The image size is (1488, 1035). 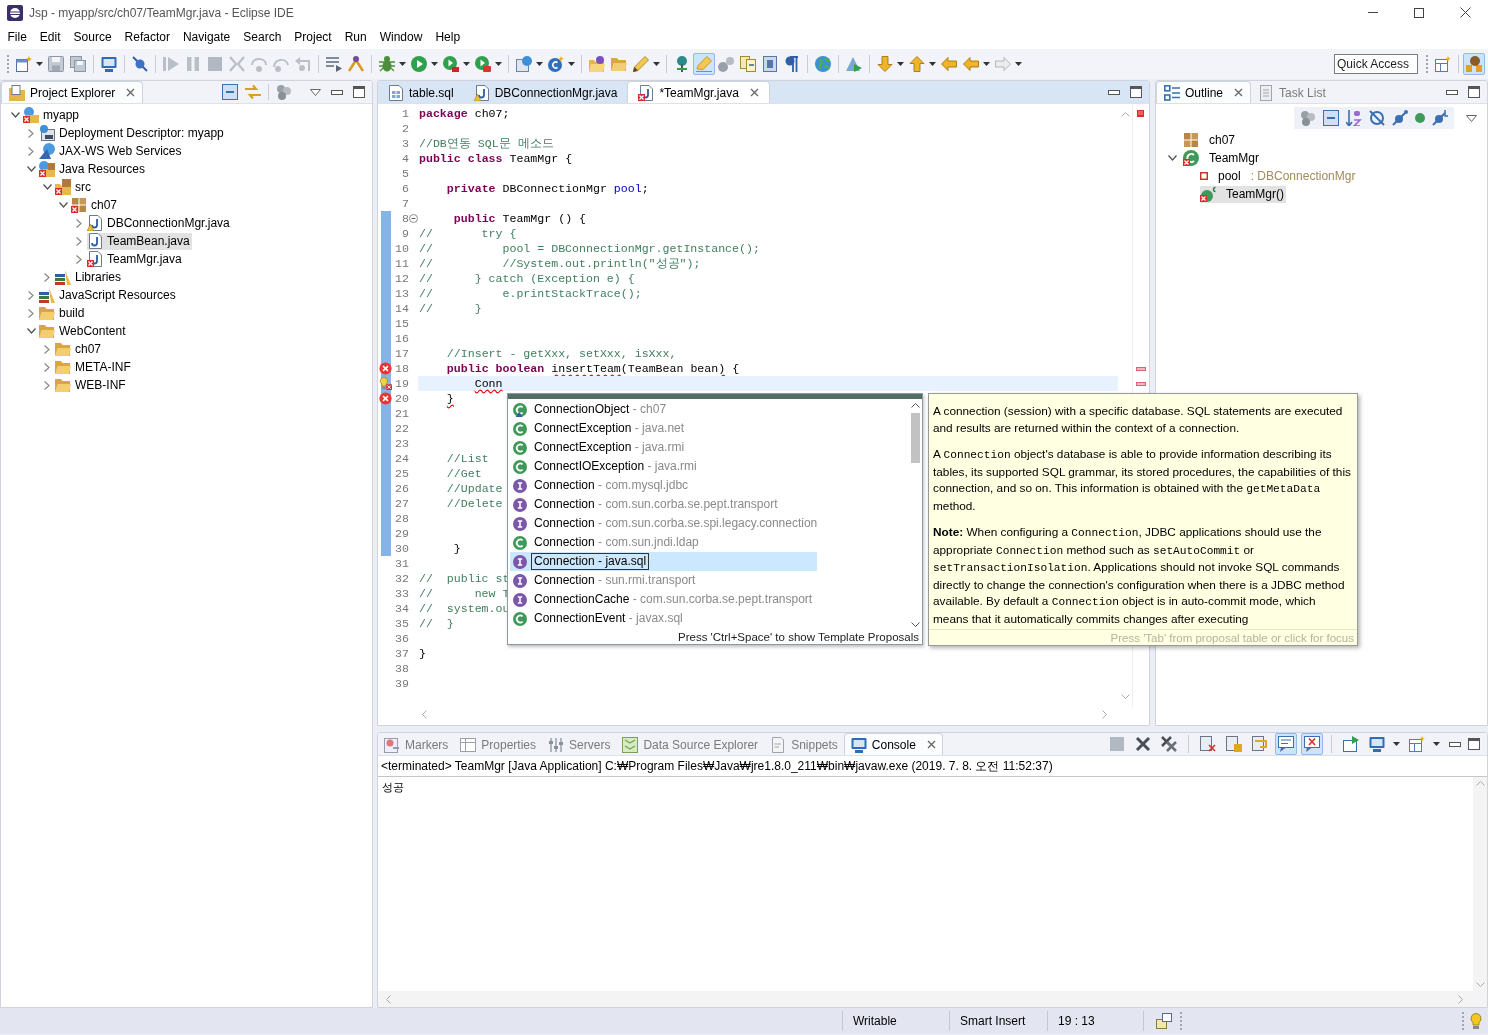 I want to click on sort-icon, so click(x=1354, y=118).